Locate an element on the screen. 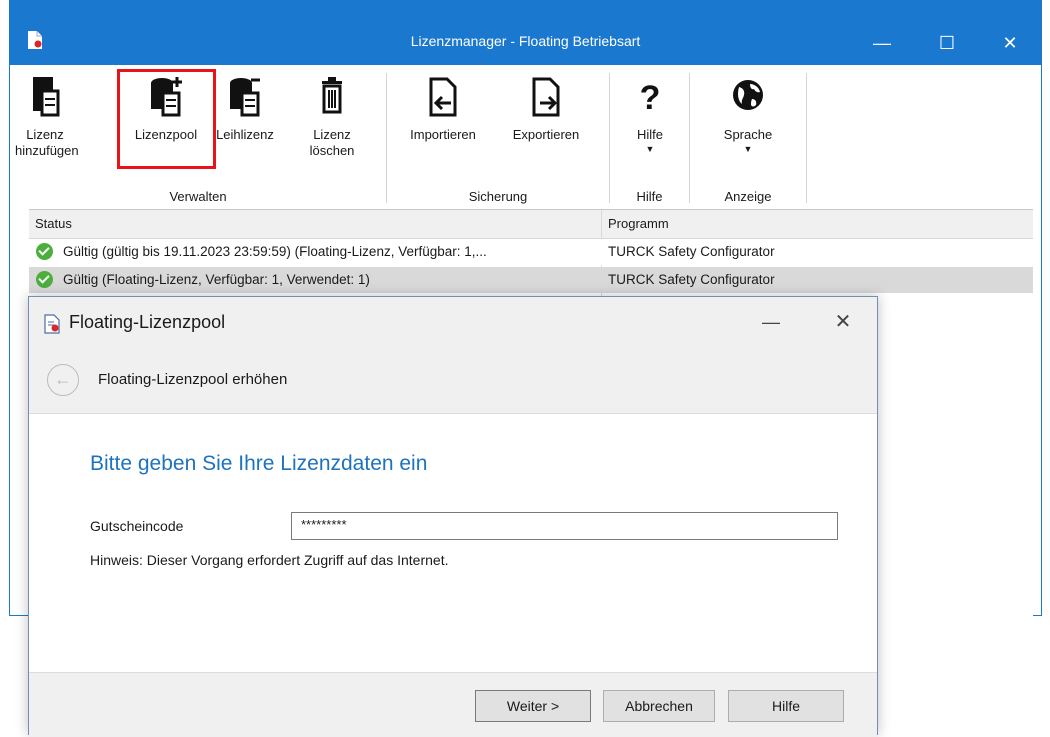  dialog-close-button: ✕ is located at coordinates (843, 322).